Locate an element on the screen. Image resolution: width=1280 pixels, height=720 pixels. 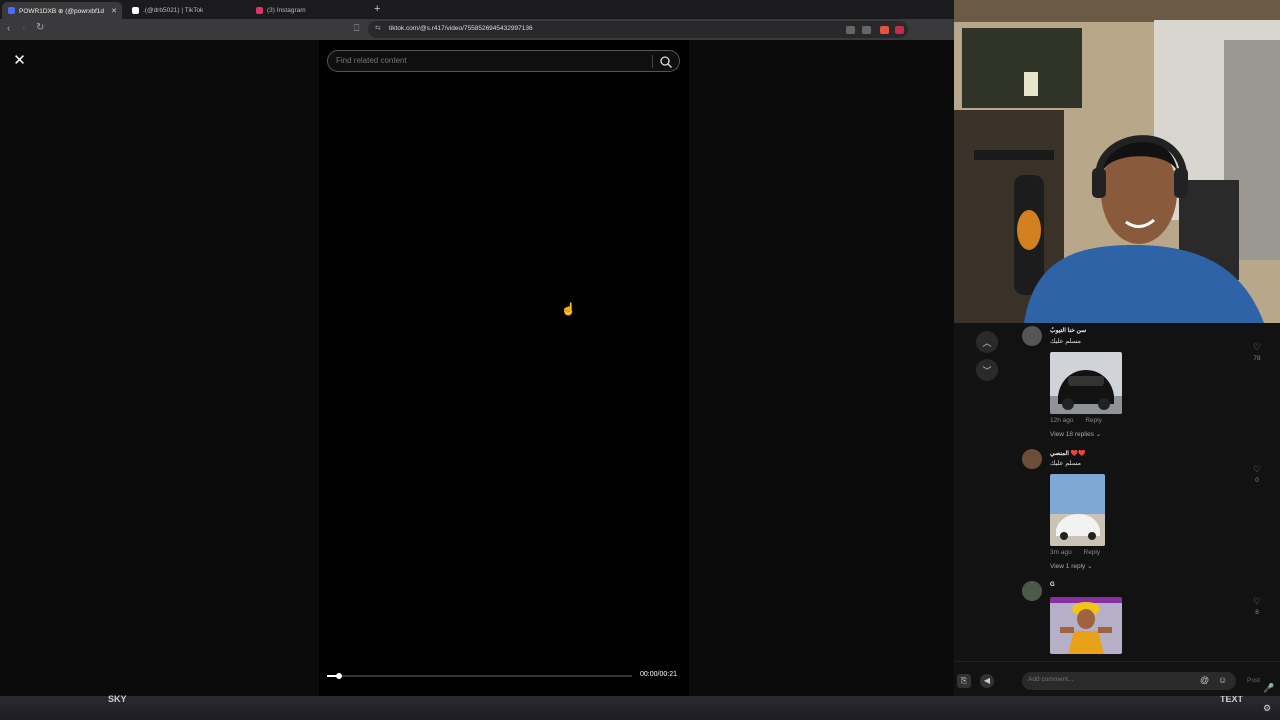
comment-username: G is located at coordinates (1052, 585).